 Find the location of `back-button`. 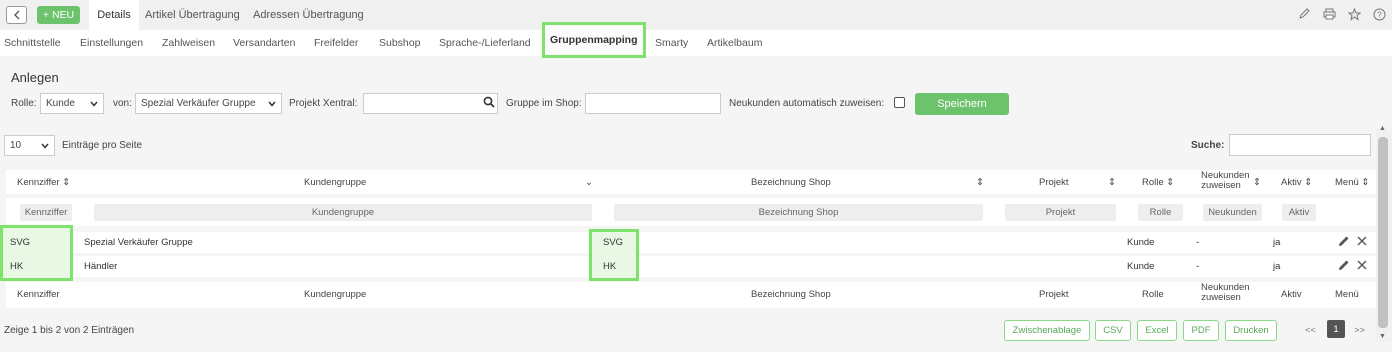

back-button is located at coordinates (16, 15).